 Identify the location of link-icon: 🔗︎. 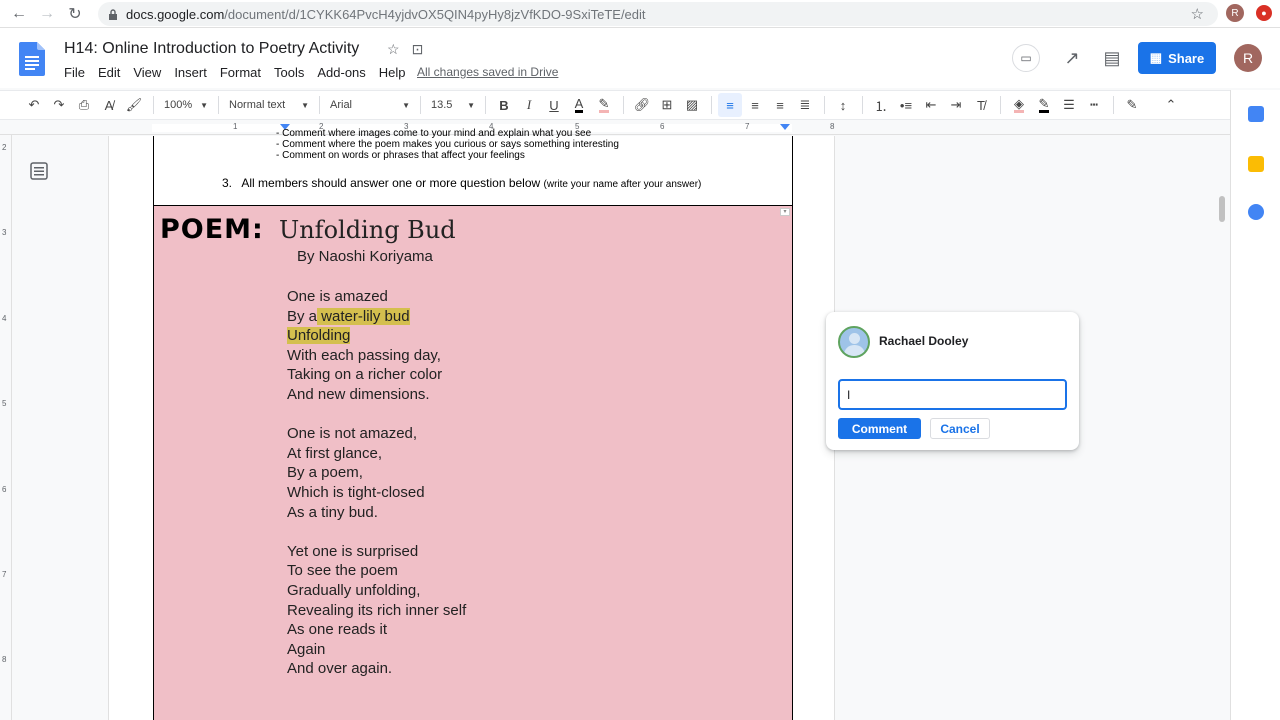
(642, 105).